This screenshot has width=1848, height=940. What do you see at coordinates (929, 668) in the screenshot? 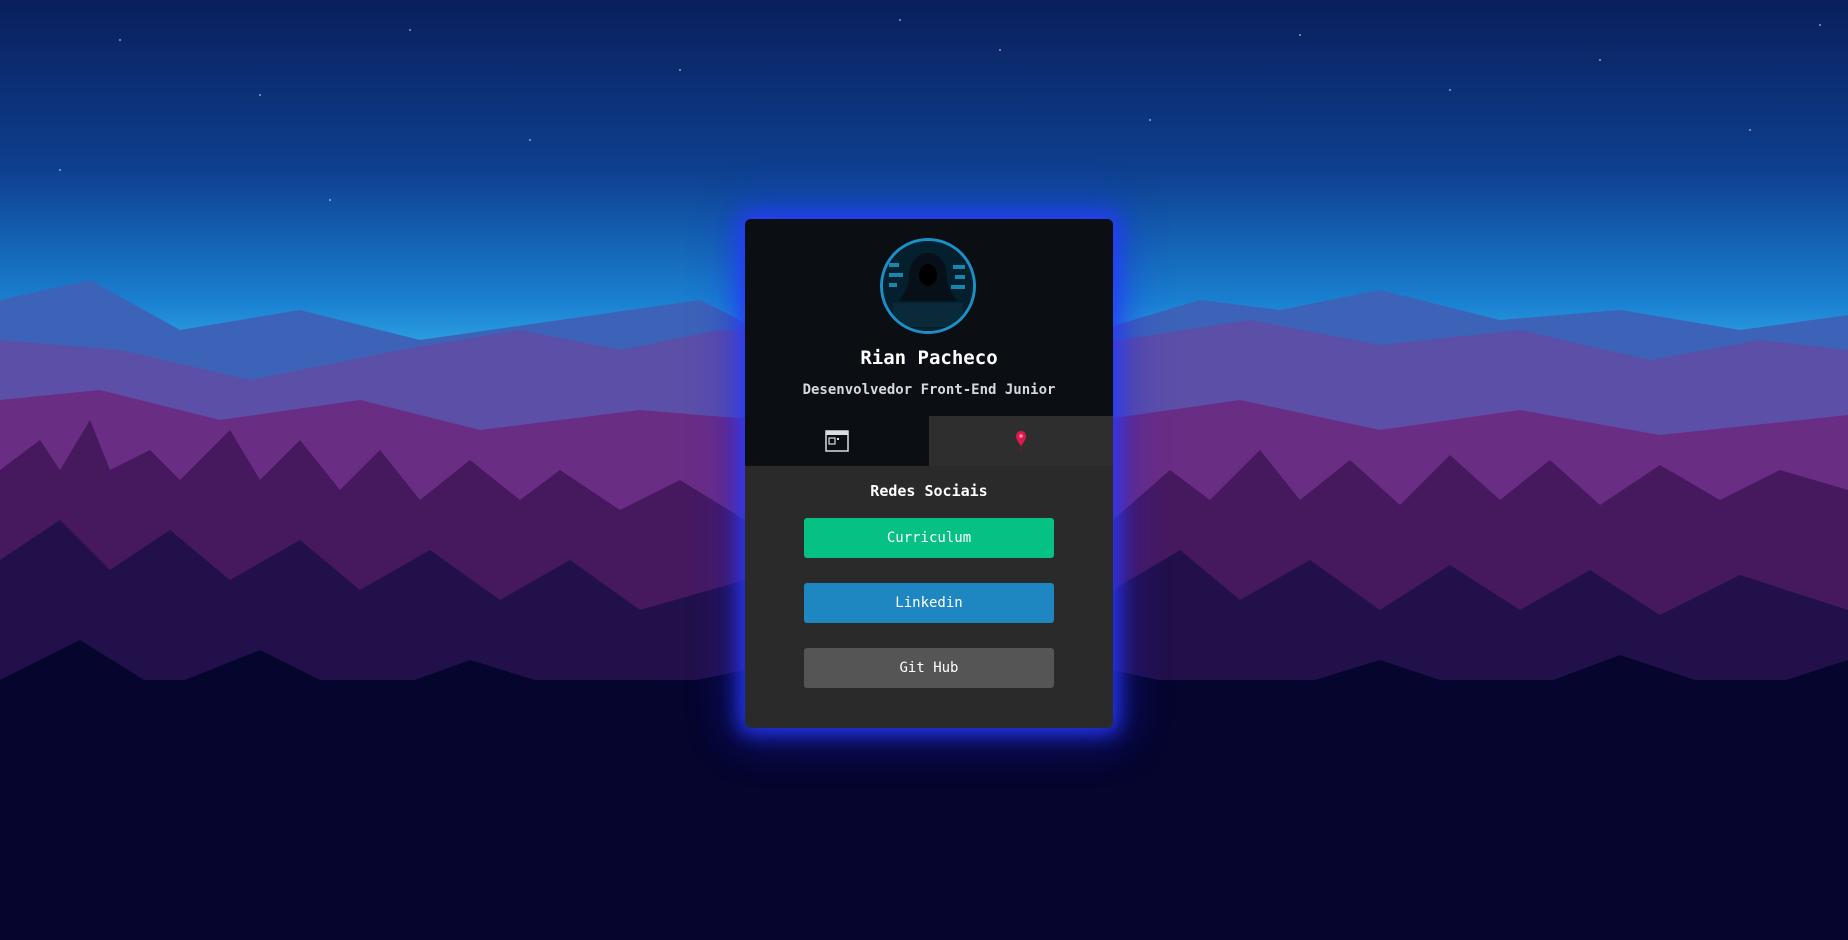
I see `github-button: Git Hub` at bounding box center [929, 668].